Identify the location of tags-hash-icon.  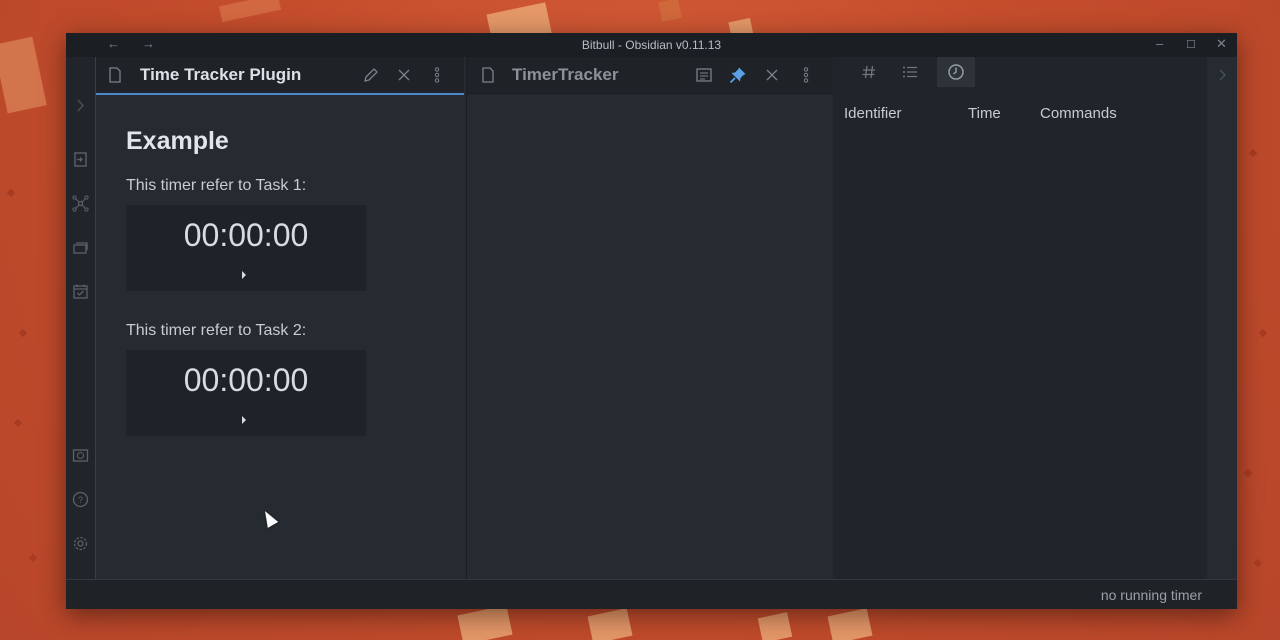
(869, 72).